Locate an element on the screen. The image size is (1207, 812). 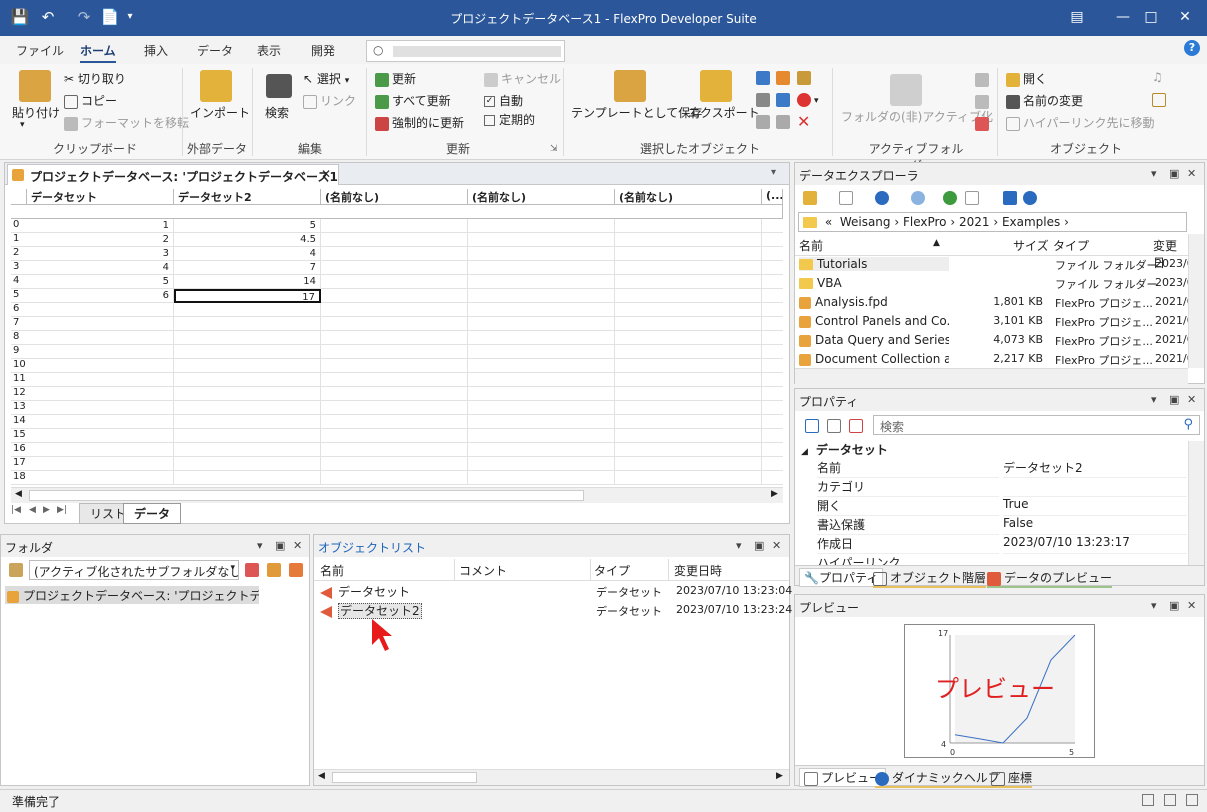
col-header-type: タイプ is located at coordinates (612, 570).